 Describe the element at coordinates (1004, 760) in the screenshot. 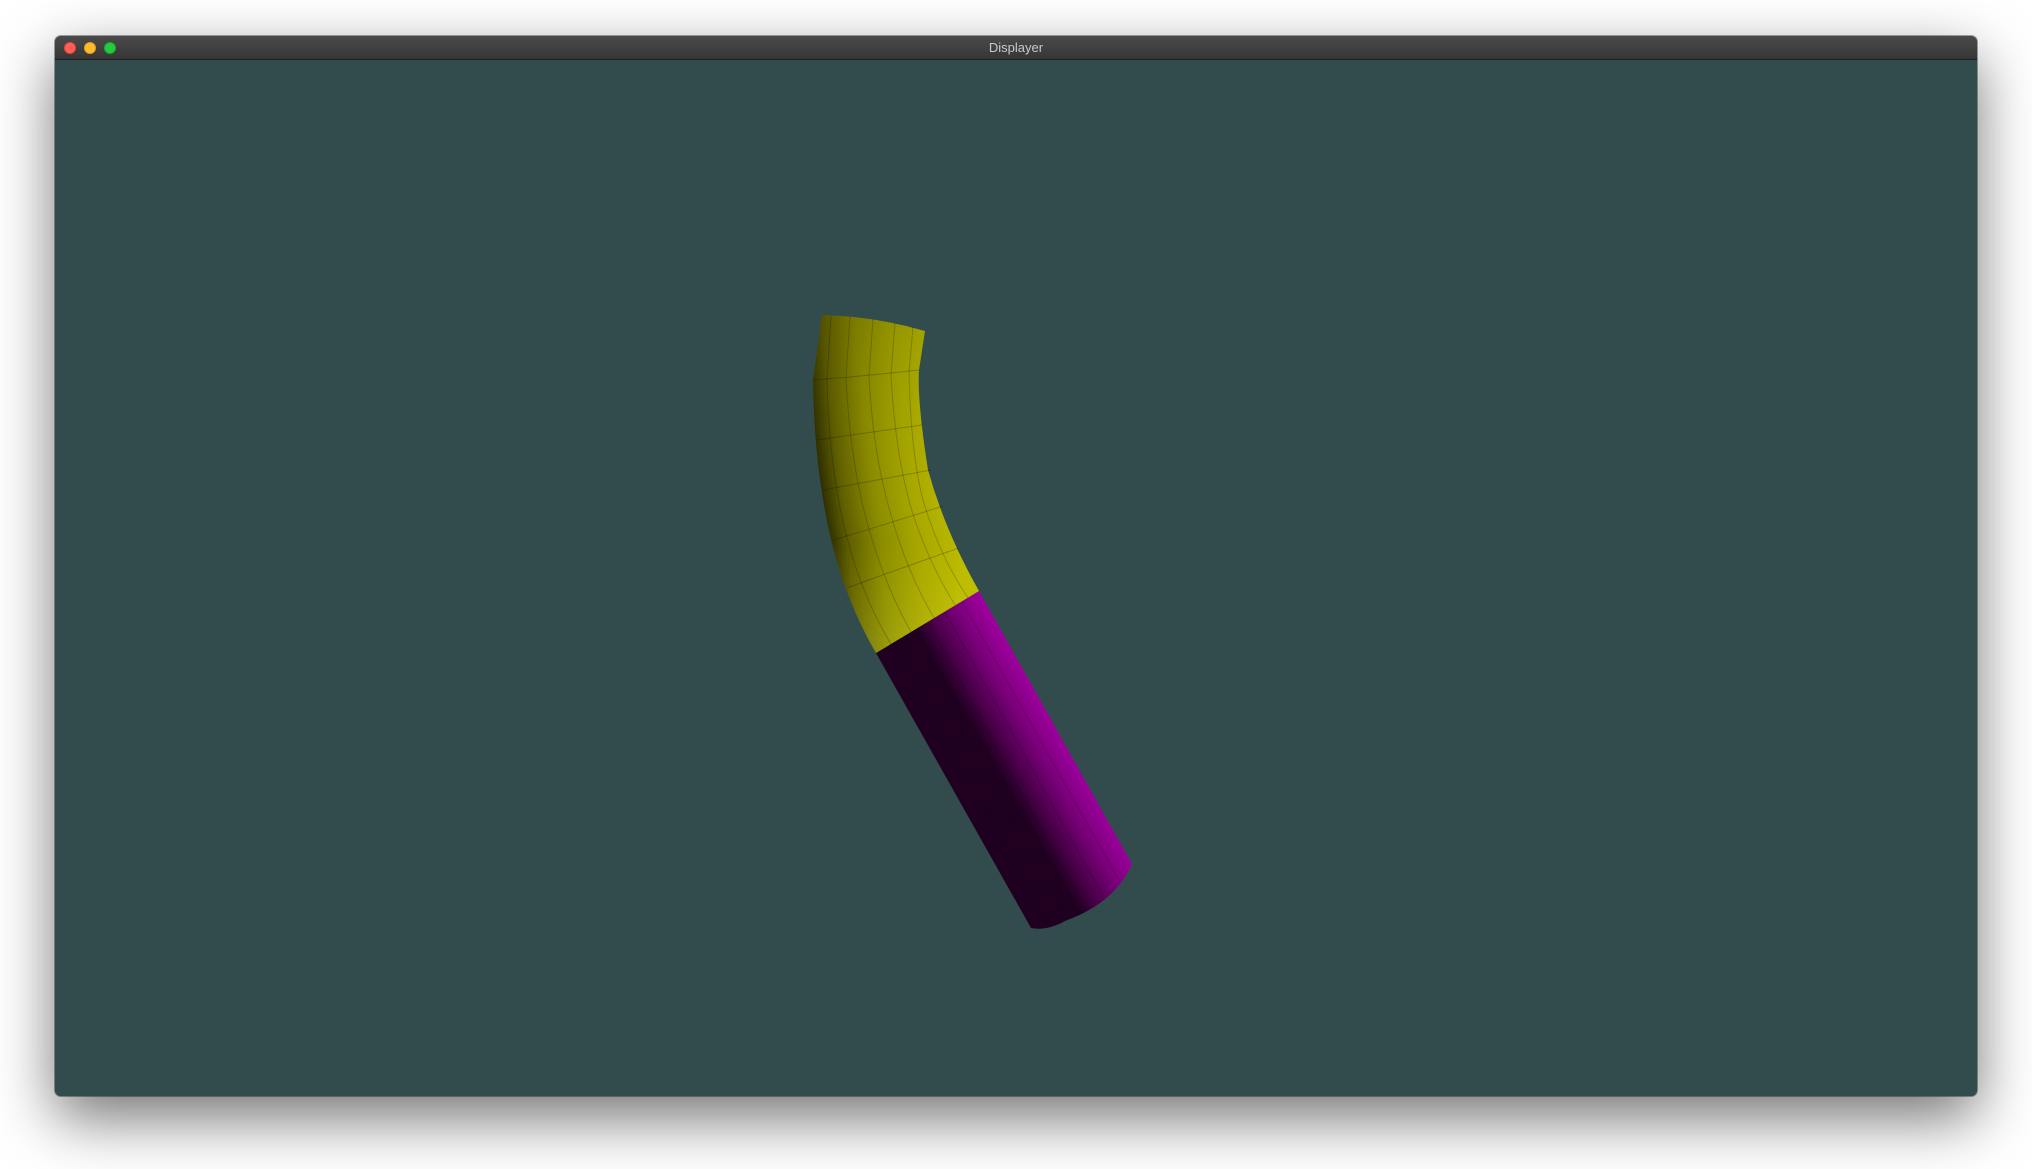

I see `lower-straight-segment` at that location.